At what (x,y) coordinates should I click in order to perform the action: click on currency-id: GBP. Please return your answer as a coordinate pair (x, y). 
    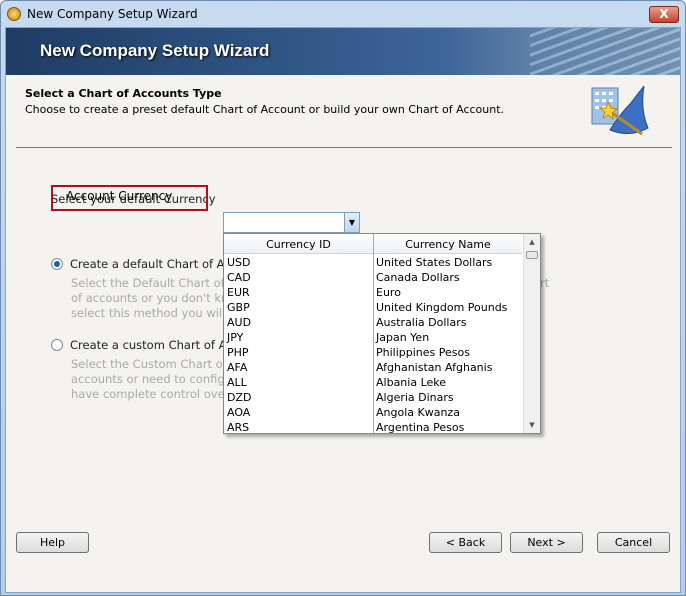
    Looking at the image, I should click on (238, 307).